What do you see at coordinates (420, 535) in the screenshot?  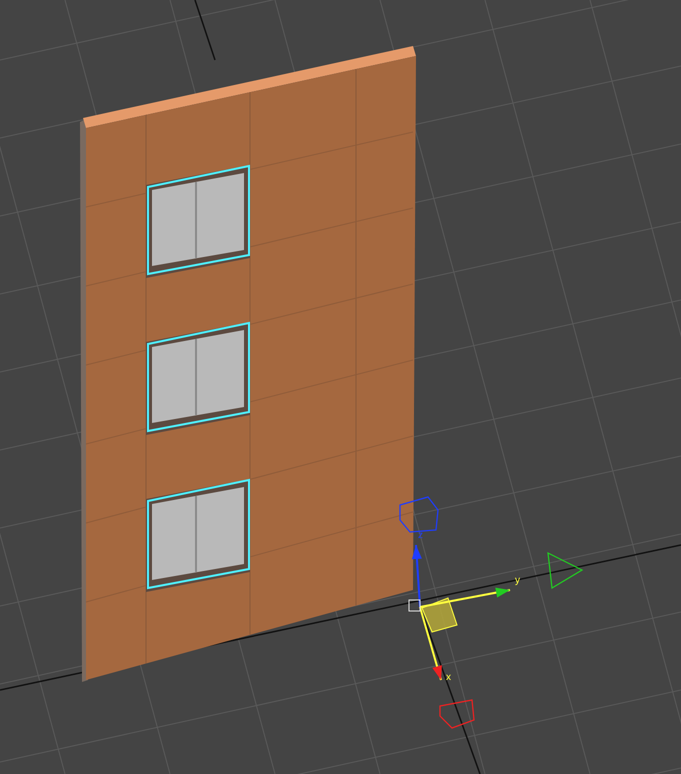 I see `axis-label: z` at bounding box center [420, 535].